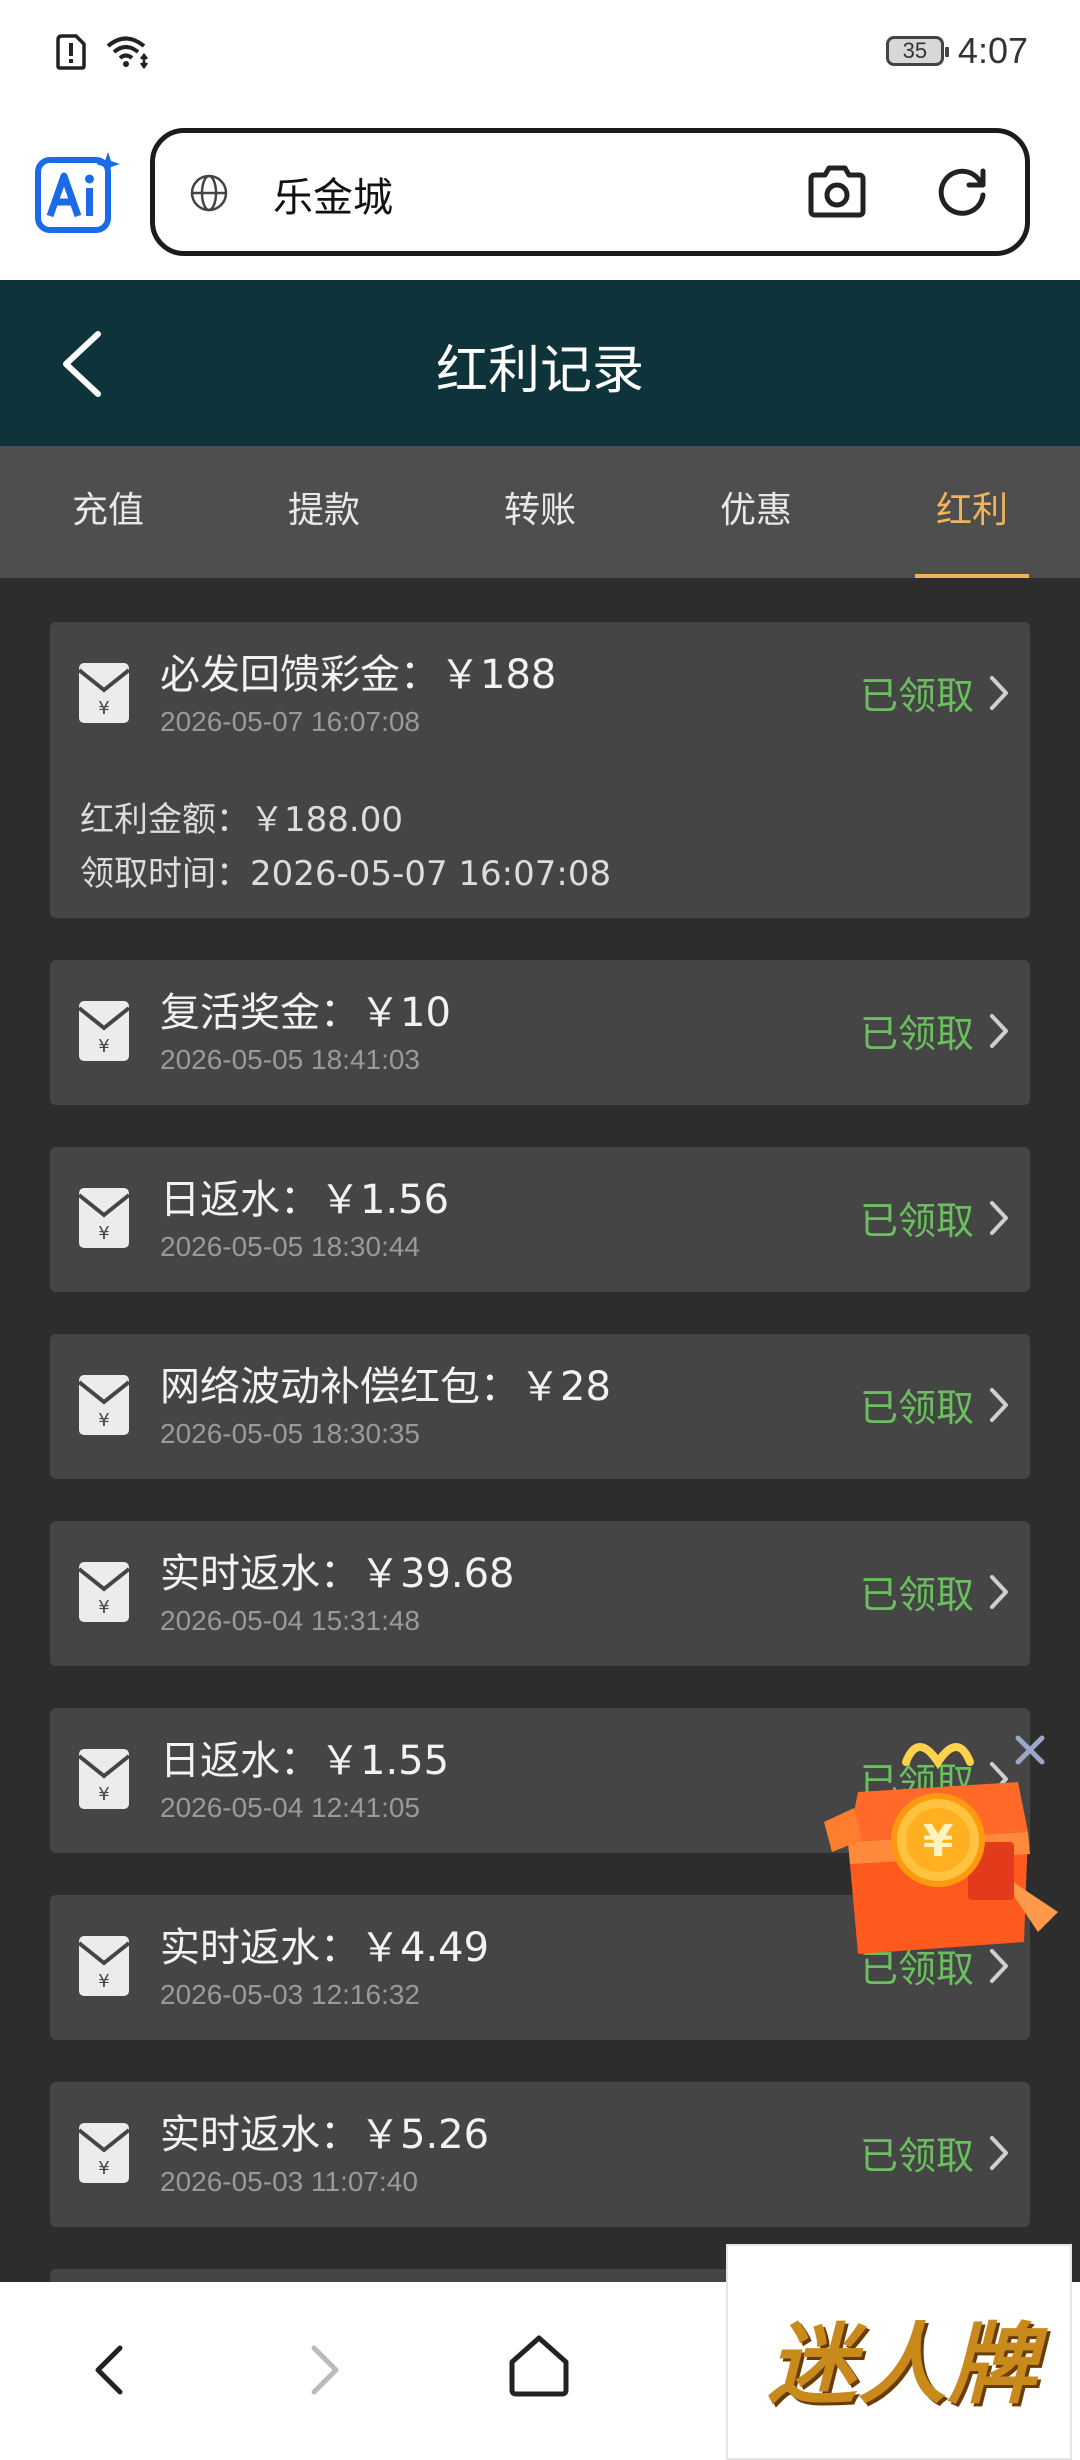 The height and width of the screenshot is (2460, 1080). What do you see at coordinates (305, 1761) in the screenshot?
I see `record-title: 日返水：￥1.55` at bounding box center [305, 1761].